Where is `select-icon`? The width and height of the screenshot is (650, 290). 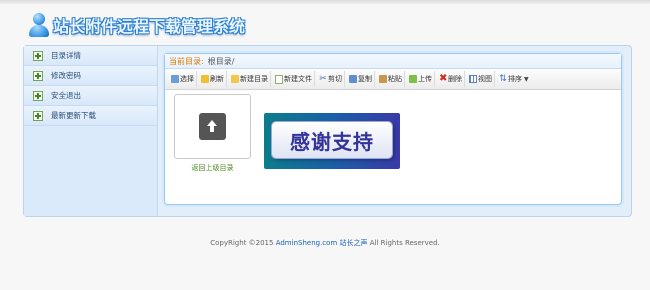
select-icon is located at coordinates (175, 79).